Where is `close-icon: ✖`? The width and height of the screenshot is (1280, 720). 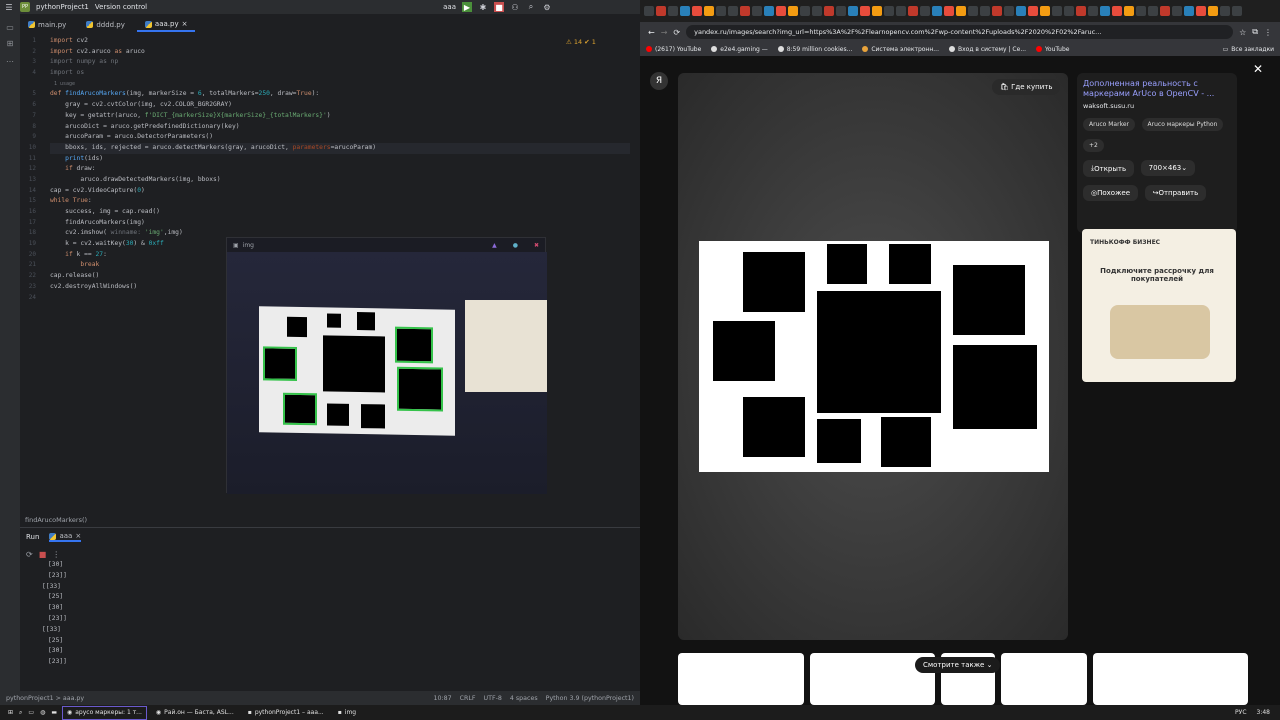
close-icon: ✖ is located at coordinates (536, 245).